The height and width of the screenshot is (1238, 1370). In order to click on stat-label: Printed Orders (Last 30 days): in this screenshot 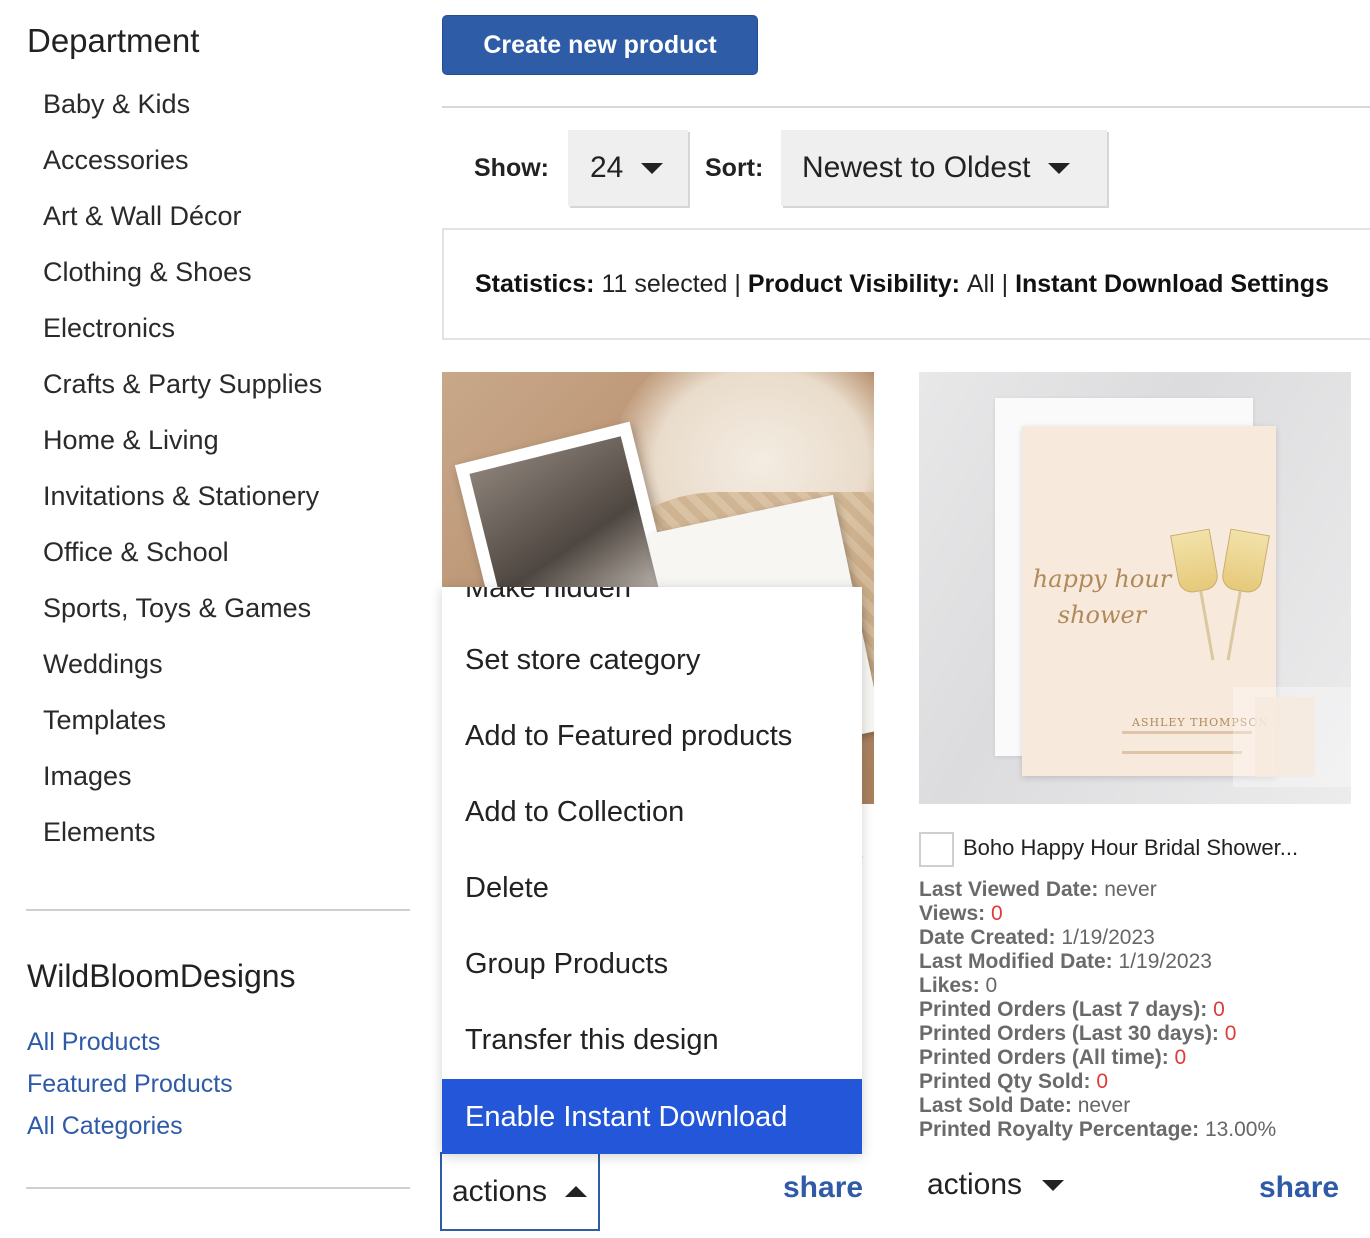, I will do `click(1069, 1033)`.